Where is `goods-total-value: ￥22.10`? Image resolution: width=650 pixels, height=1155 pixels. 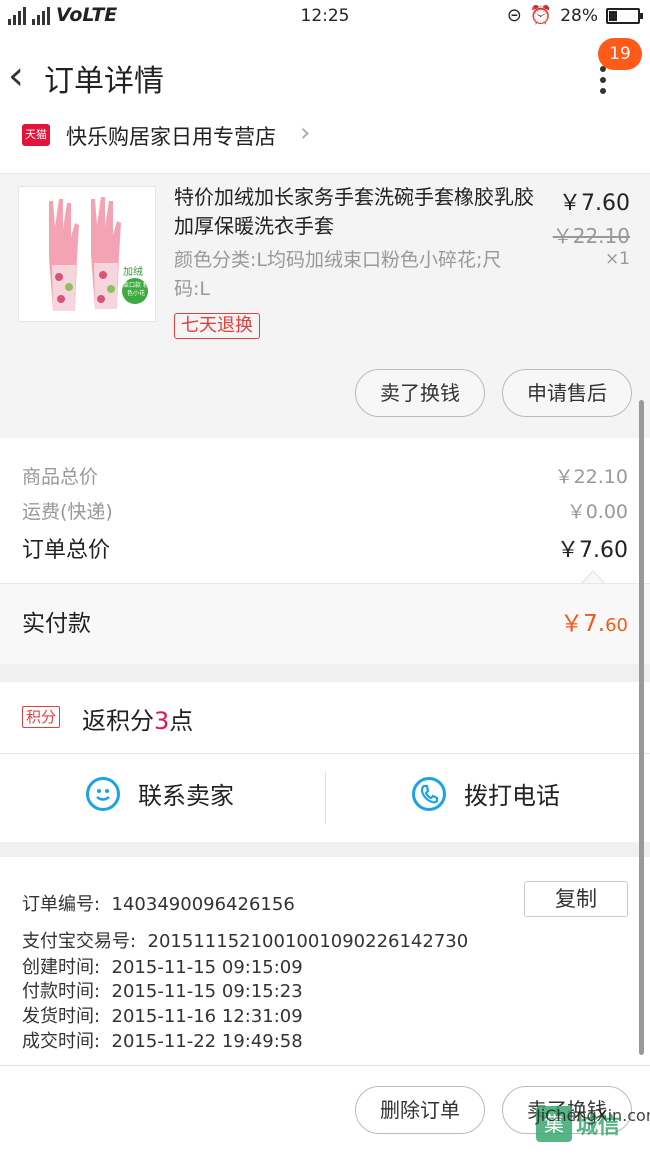 goods-total-value: ￥22.10 is located at coordinates (591, 477).